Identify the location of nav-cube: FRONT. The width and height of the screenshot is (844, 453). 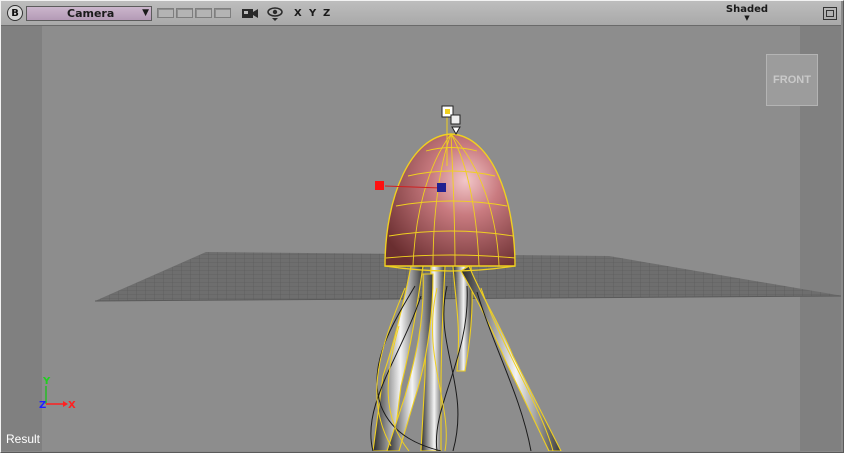
(792, 80).